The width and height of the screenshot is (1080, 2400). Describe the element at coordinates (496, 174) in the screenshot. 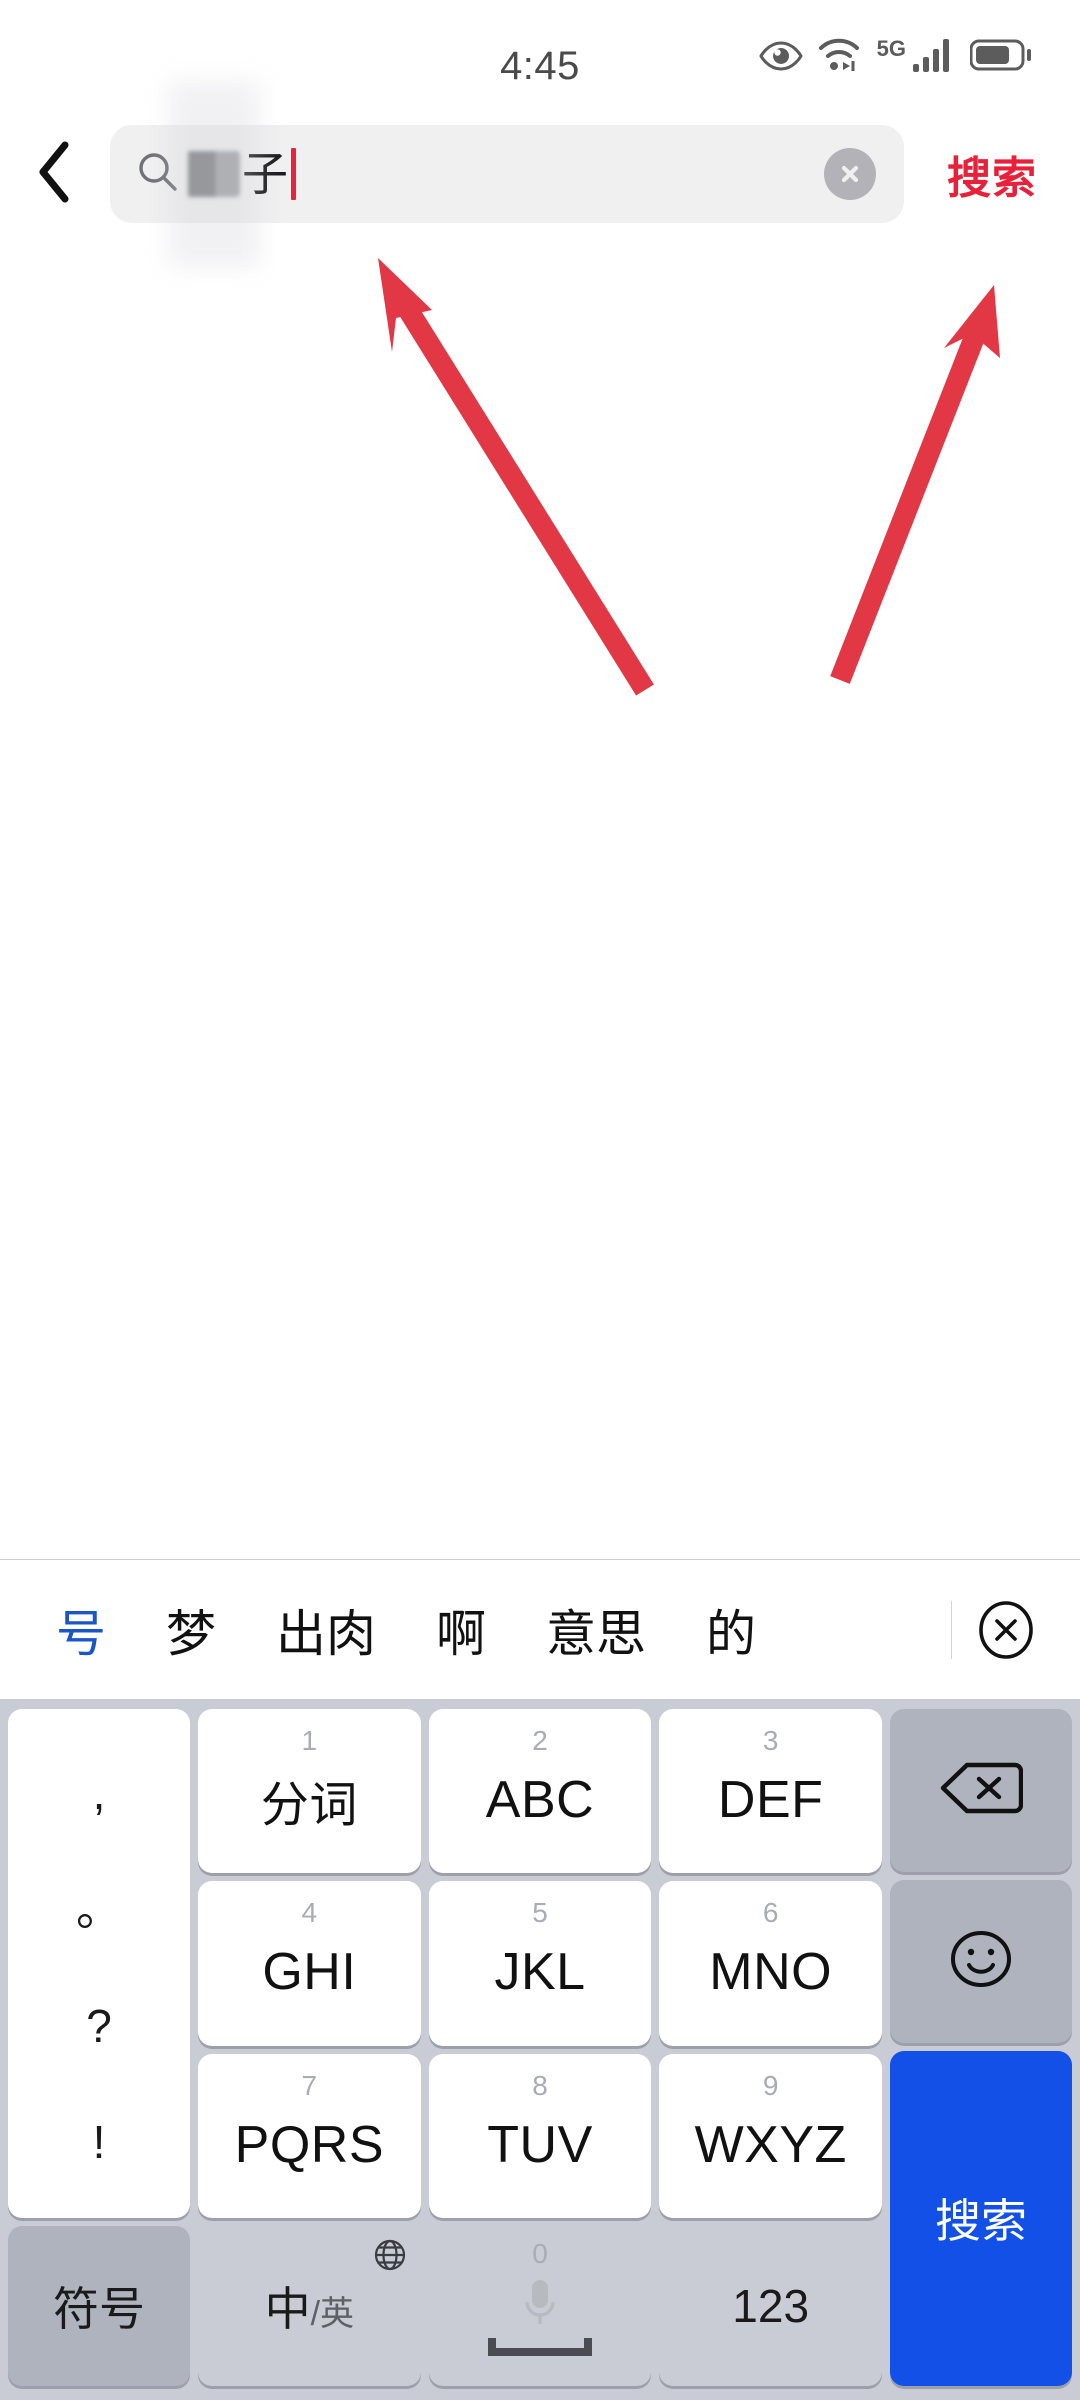

I see `search-query-wrap: 子` at that location.